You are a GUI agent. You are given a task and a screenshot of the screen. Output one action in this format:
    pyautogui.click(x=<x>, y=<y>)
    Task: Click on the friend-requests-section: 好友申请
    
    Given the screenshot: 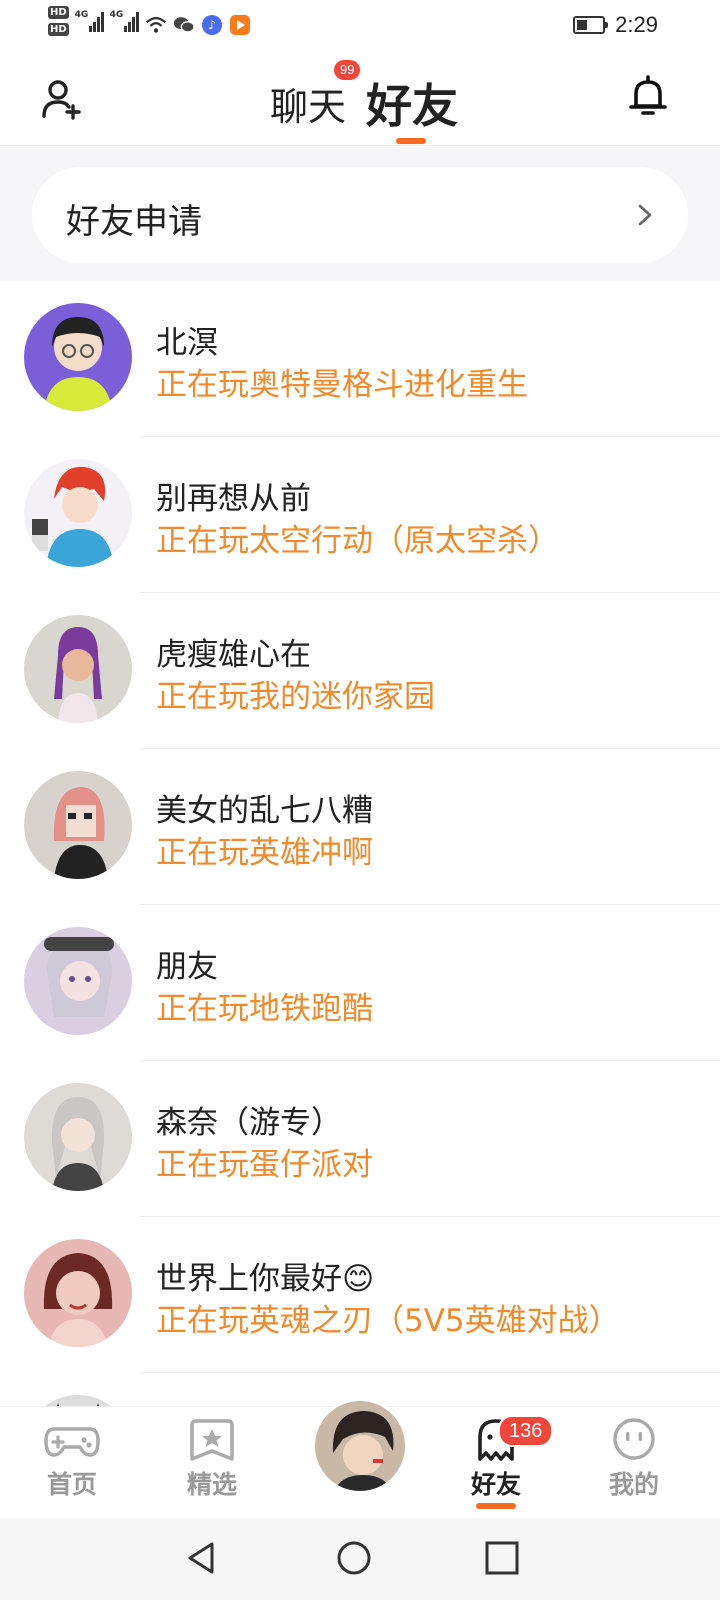 What is the action you would take?
    pyautogui.click(x=360, y=214)
    